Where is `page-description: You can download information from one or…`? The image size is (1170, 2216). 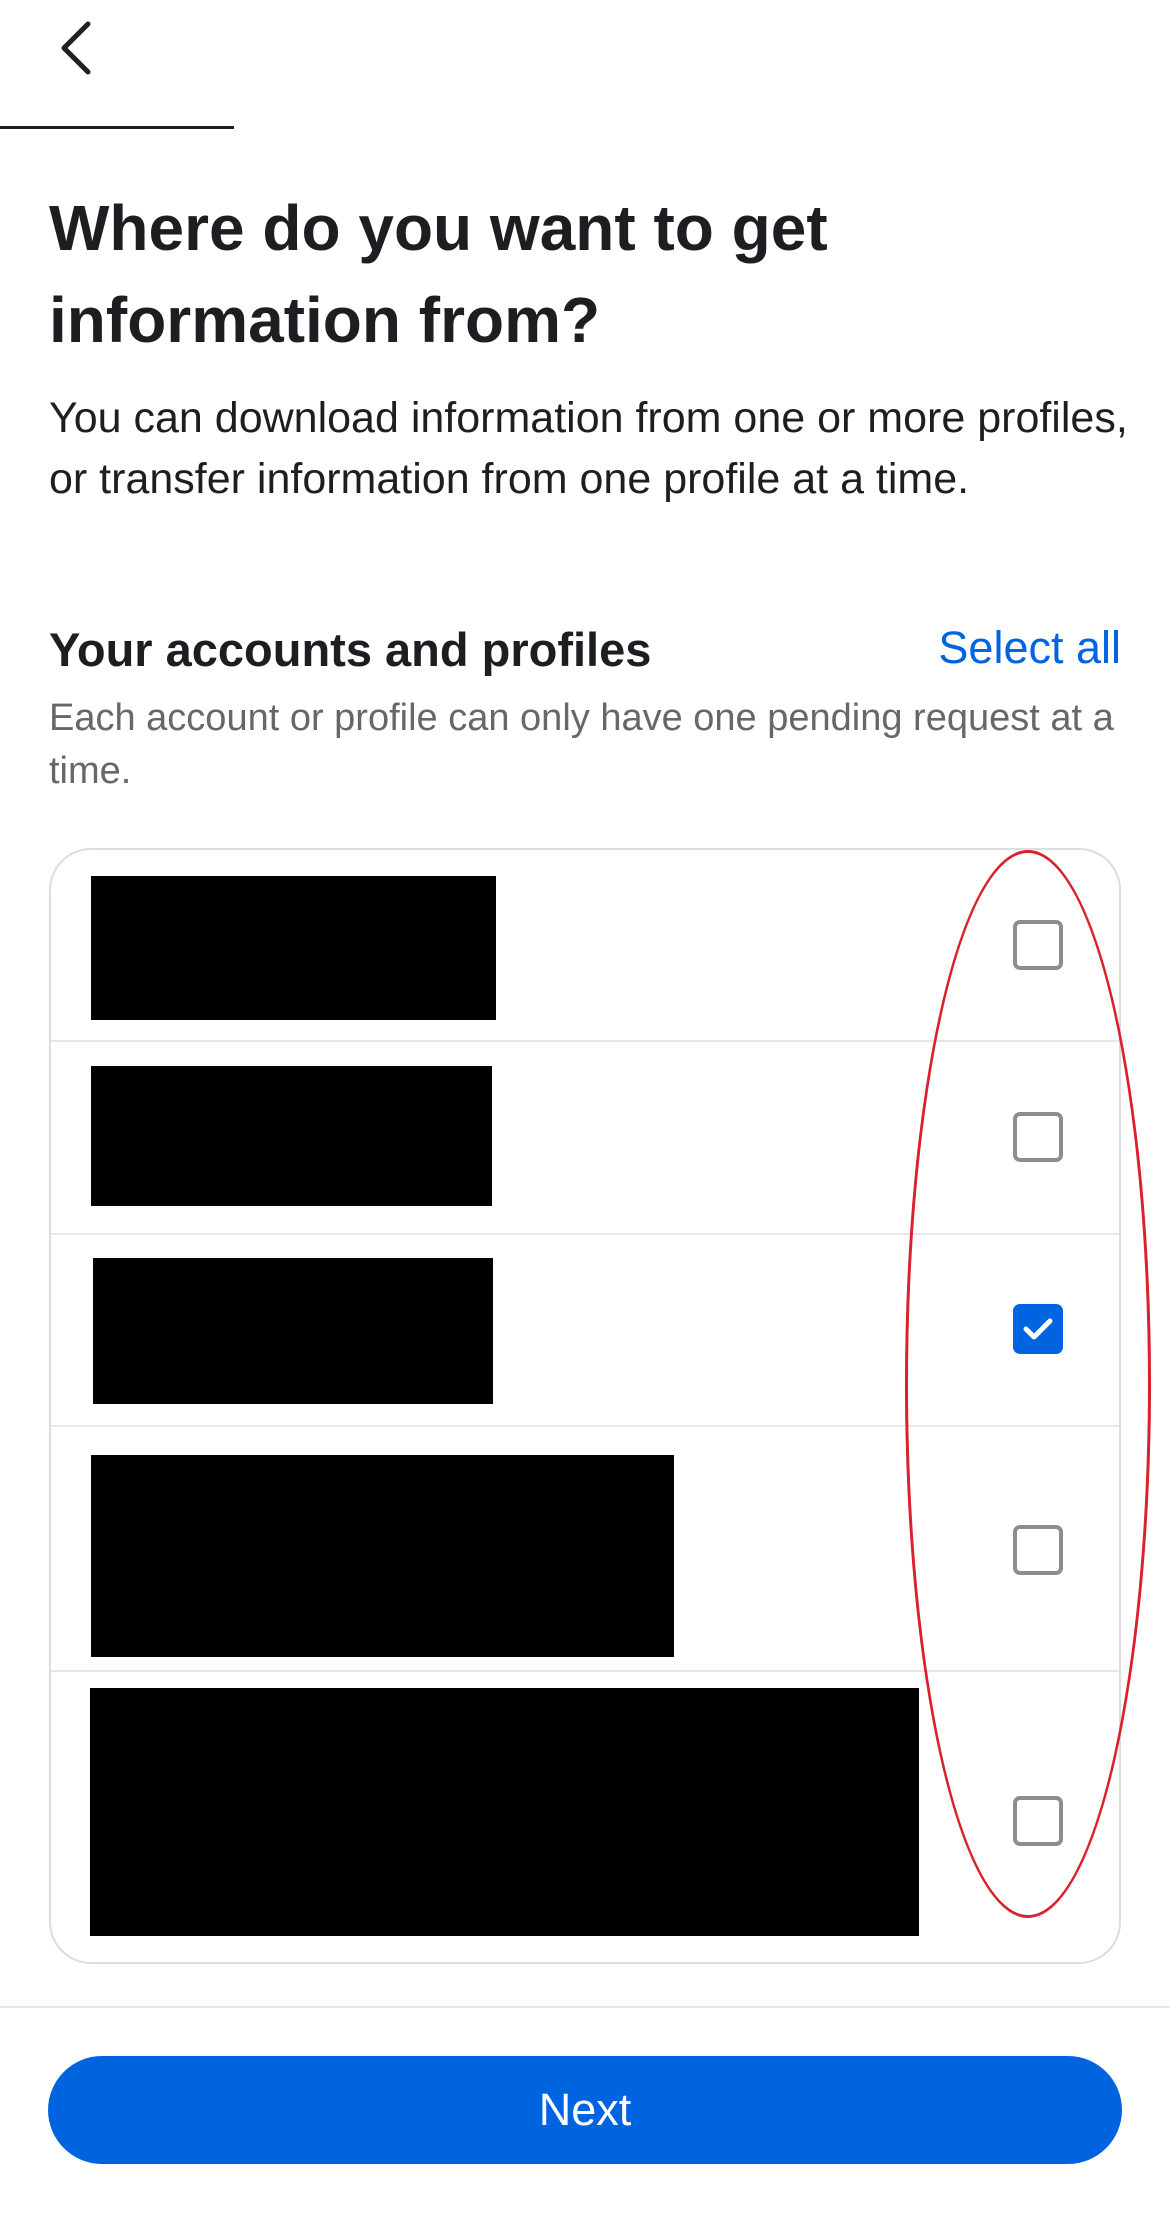
page-description: You can download information from one or… is located at coordinates (588, 448).